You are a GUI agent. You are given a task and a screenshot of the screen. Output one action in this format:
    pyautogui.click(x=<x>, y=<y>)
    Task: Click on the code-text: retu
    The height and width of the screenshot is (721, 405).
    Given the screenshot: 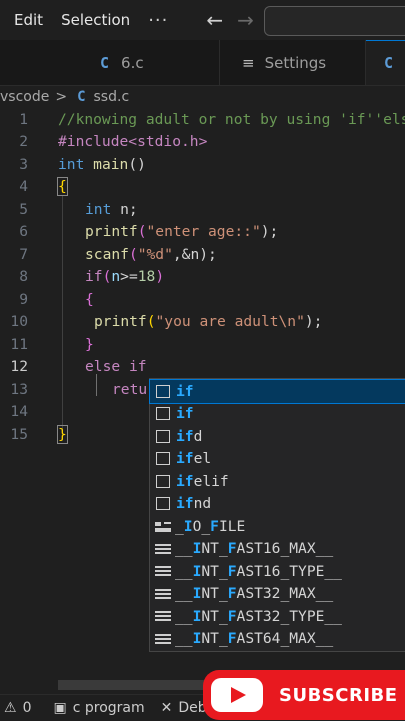 What is the action you would take?
    pyautogui.click(x=130, y=389)
    